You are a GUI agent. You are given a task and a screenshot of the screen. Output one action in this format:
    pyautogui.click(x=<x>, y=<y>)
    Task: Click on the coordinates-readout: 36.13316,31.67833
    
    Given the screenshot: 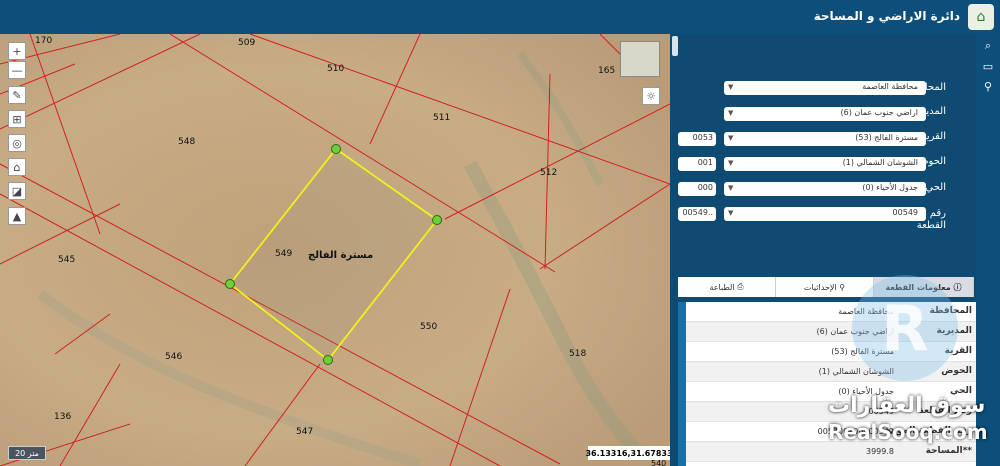 What is the action you would take?
    pyautogui.click(x=627, y=453)
    